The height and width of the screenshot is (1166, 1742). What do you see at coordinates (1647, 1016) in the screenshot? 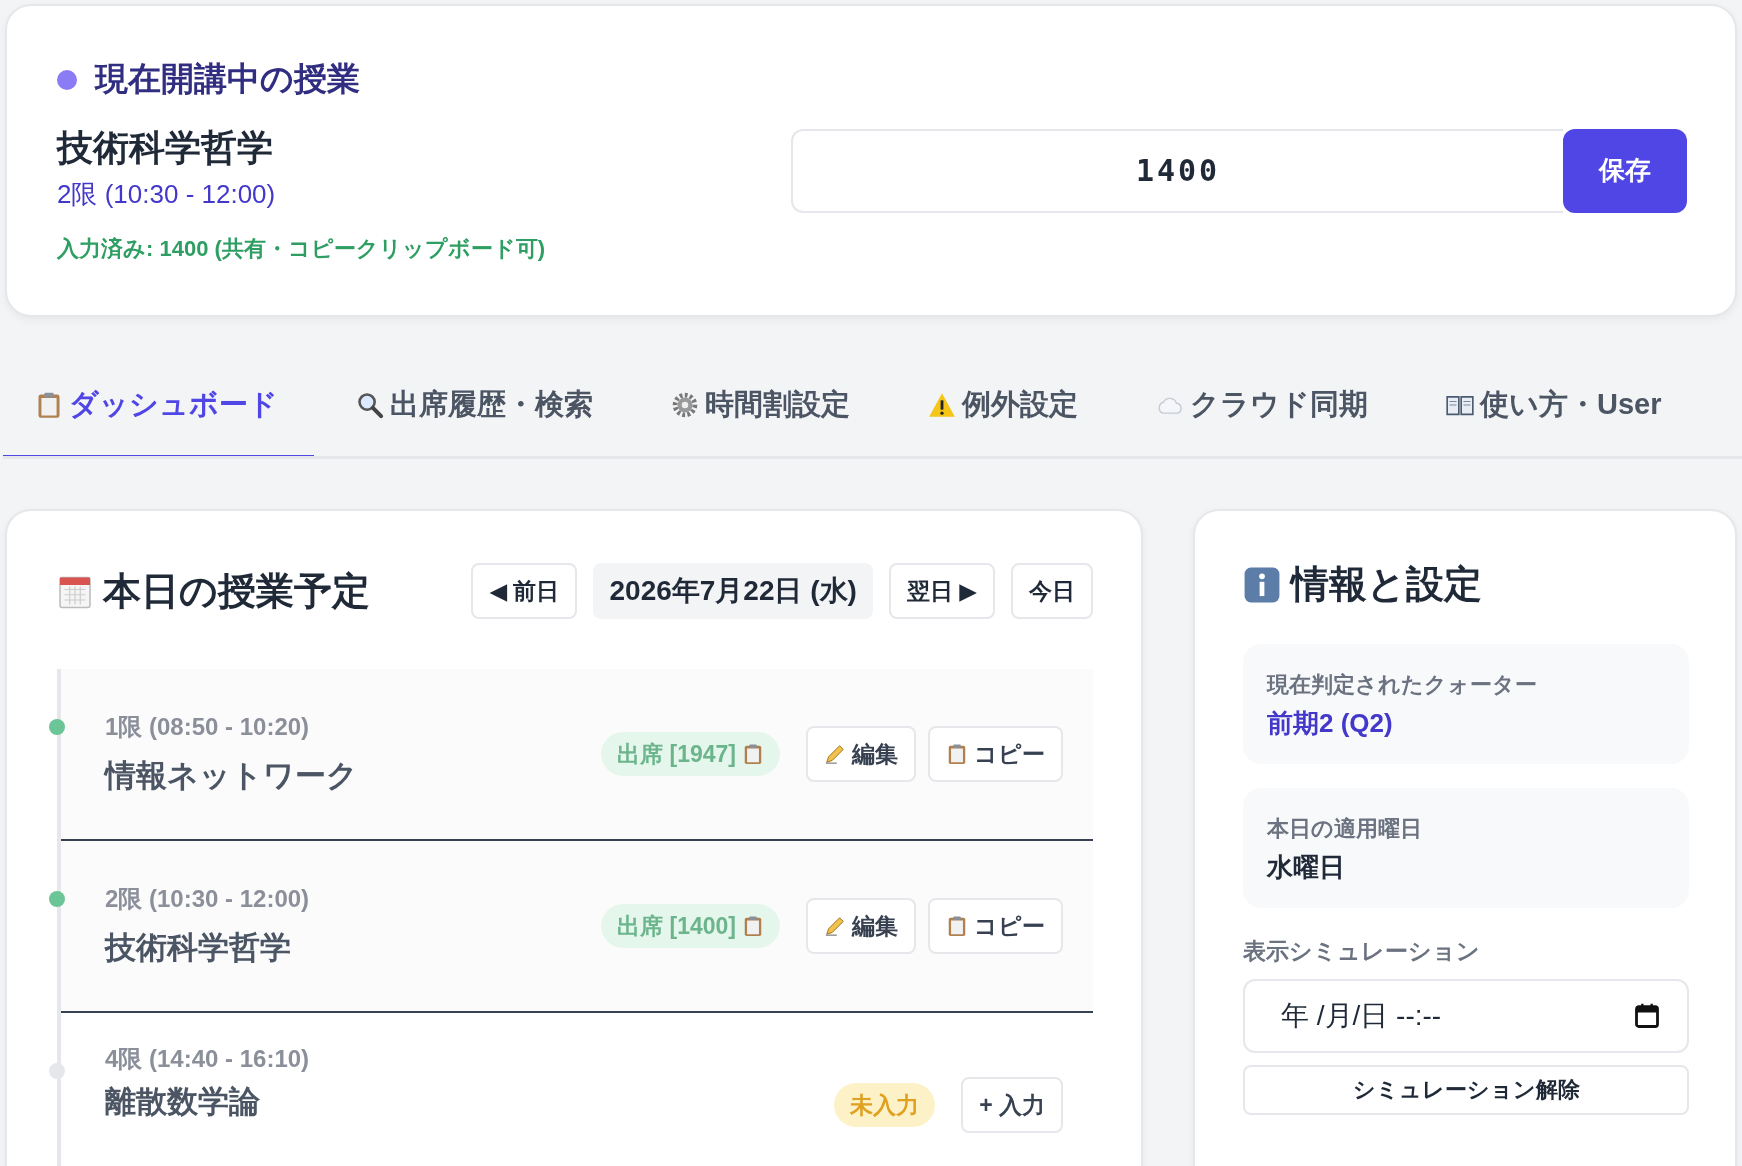
I see `calendar-icon` at bounding box center [1647, 1016].